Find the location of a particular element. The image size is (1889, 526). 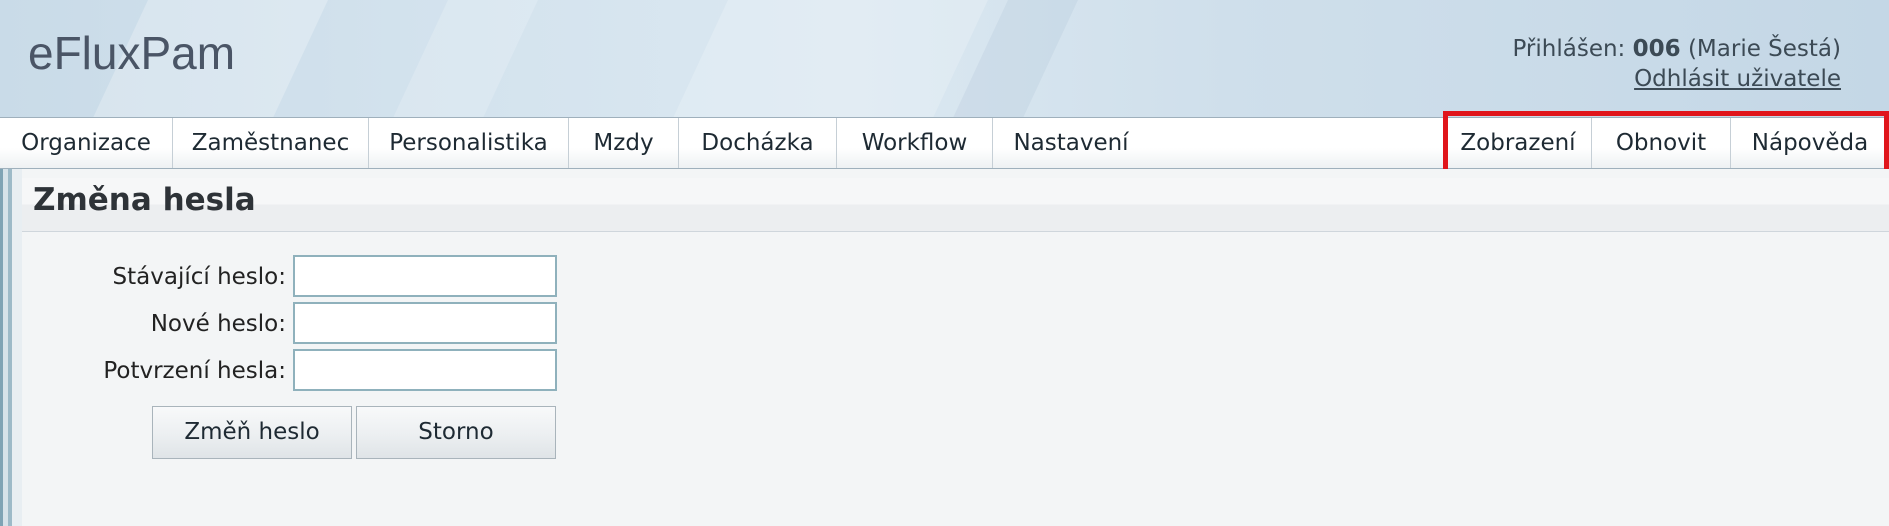

confirm-password-row: Potvrzení hesla: is located at coordinates (163, 371).